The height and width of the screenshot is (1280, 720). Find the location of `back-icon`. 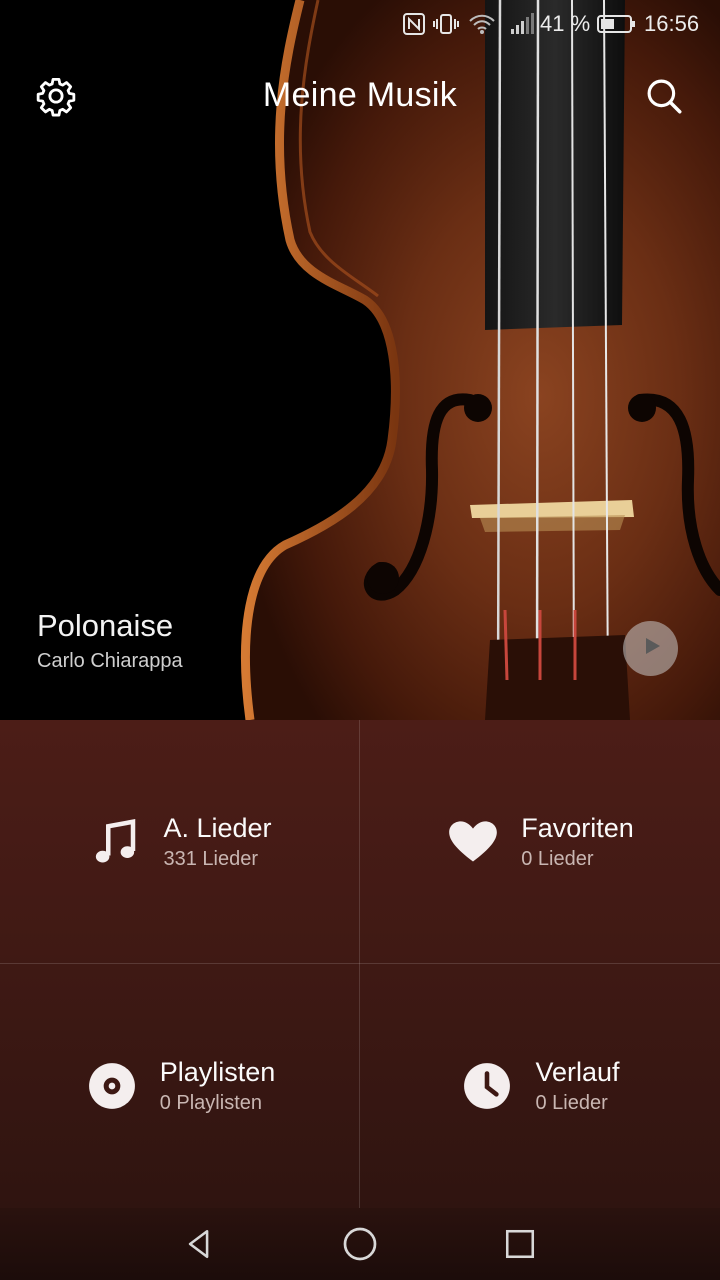

back-icon is located at coordinates (200, 1244).